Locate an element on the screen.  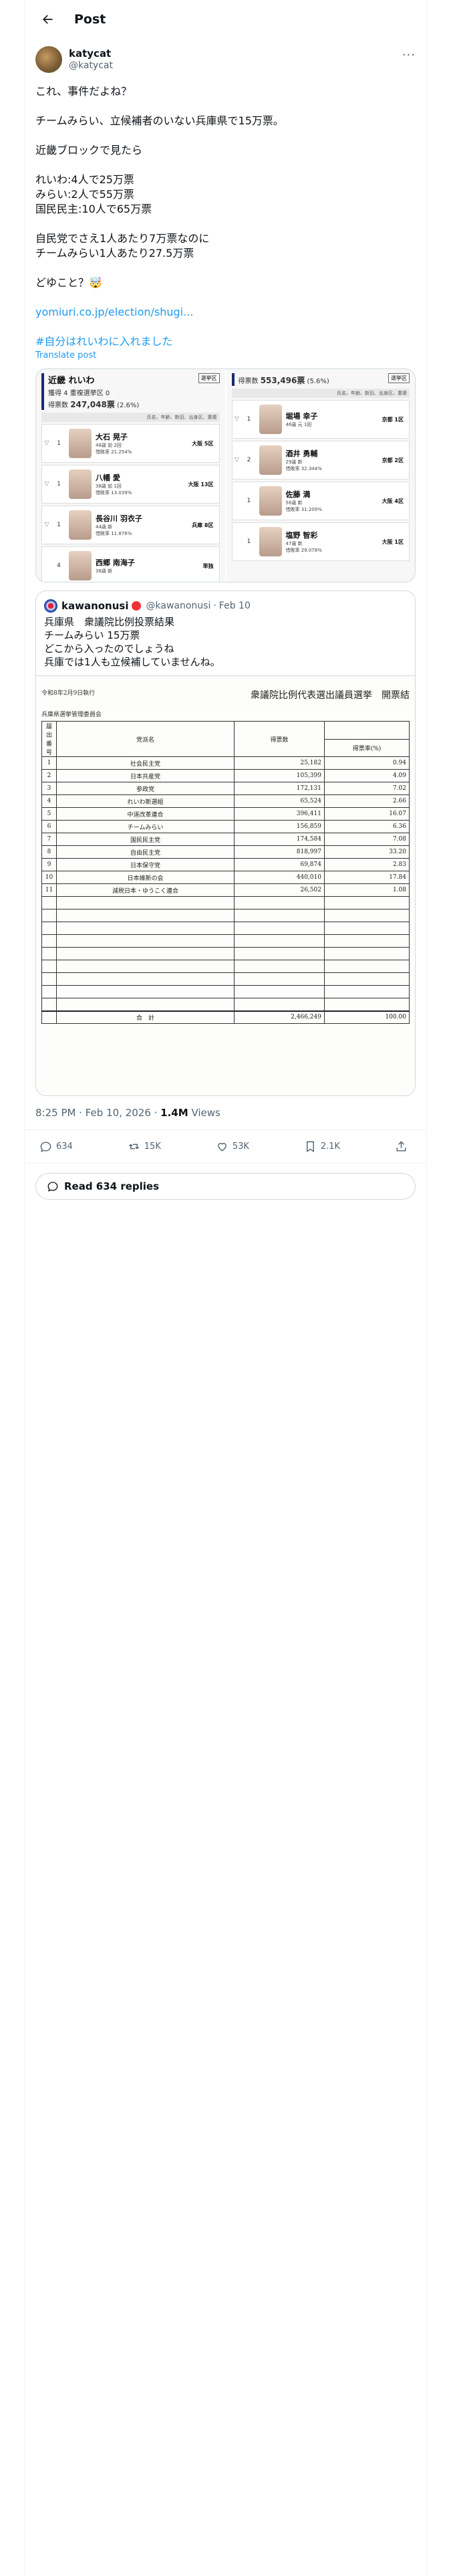
reply-button: 634 is located at coordinates (56, 1146).